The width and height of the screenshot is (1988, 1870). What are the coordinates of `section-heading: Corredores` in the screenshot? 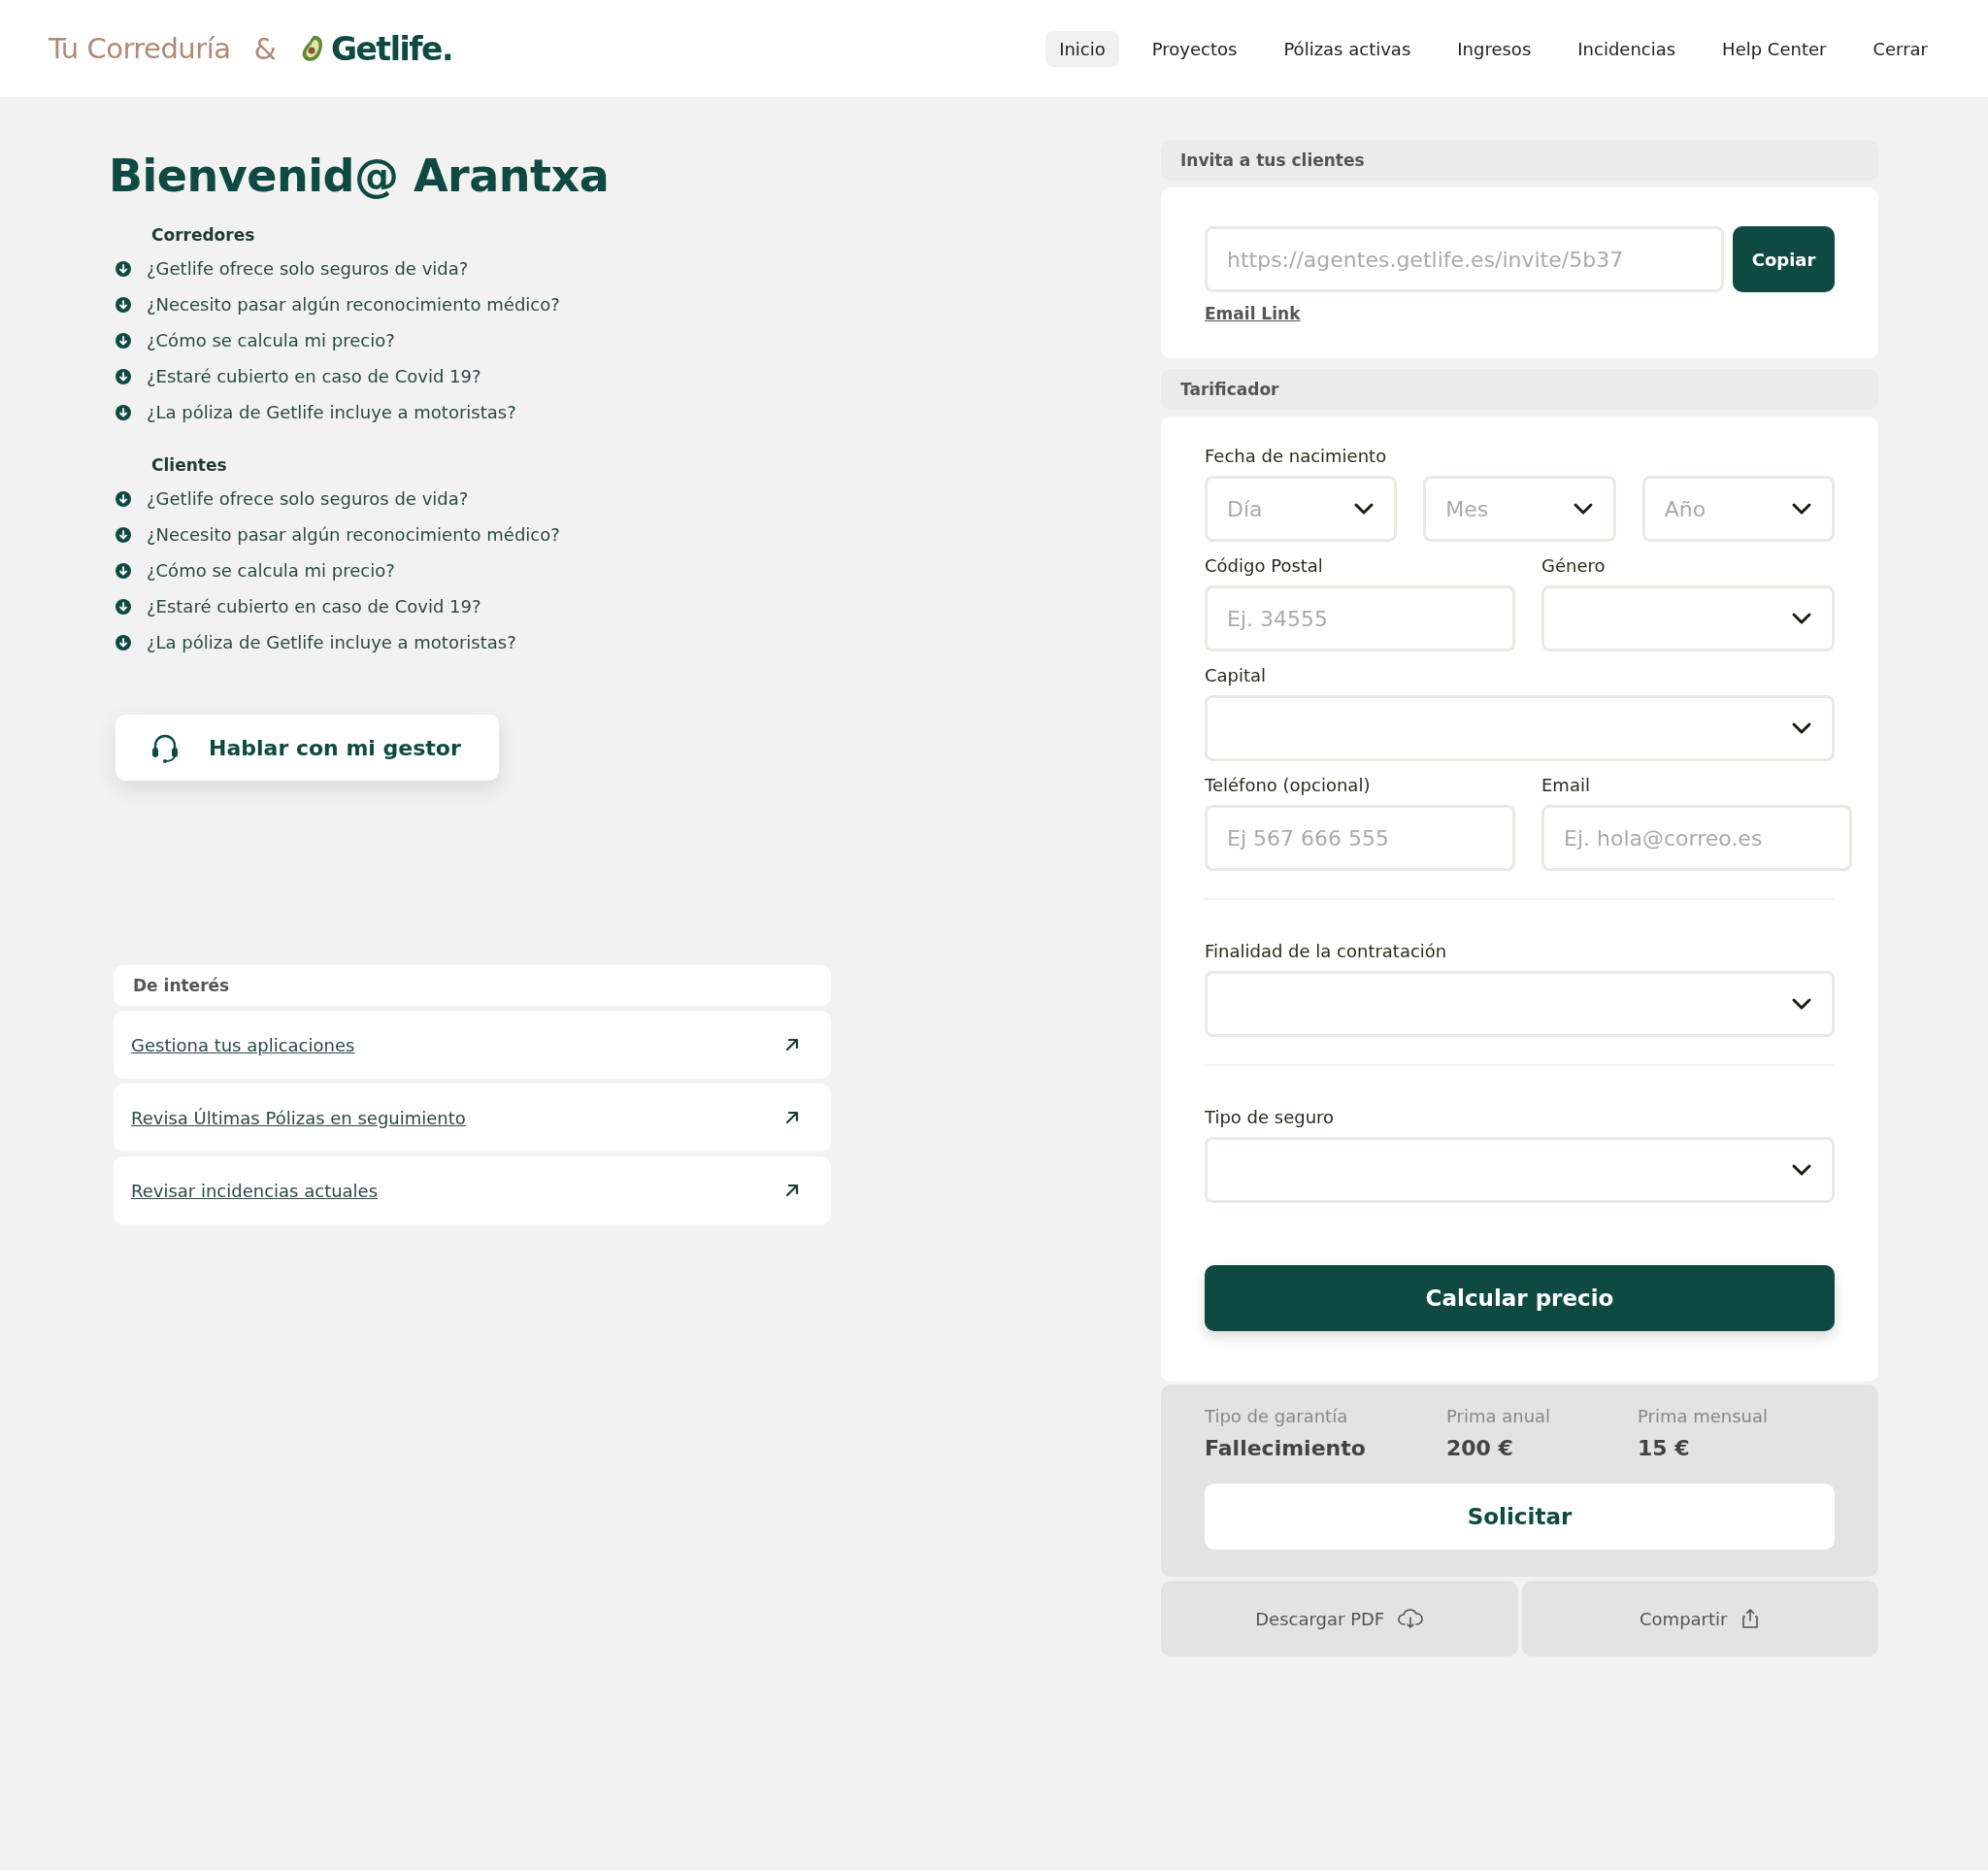 It's located at (203, 235).